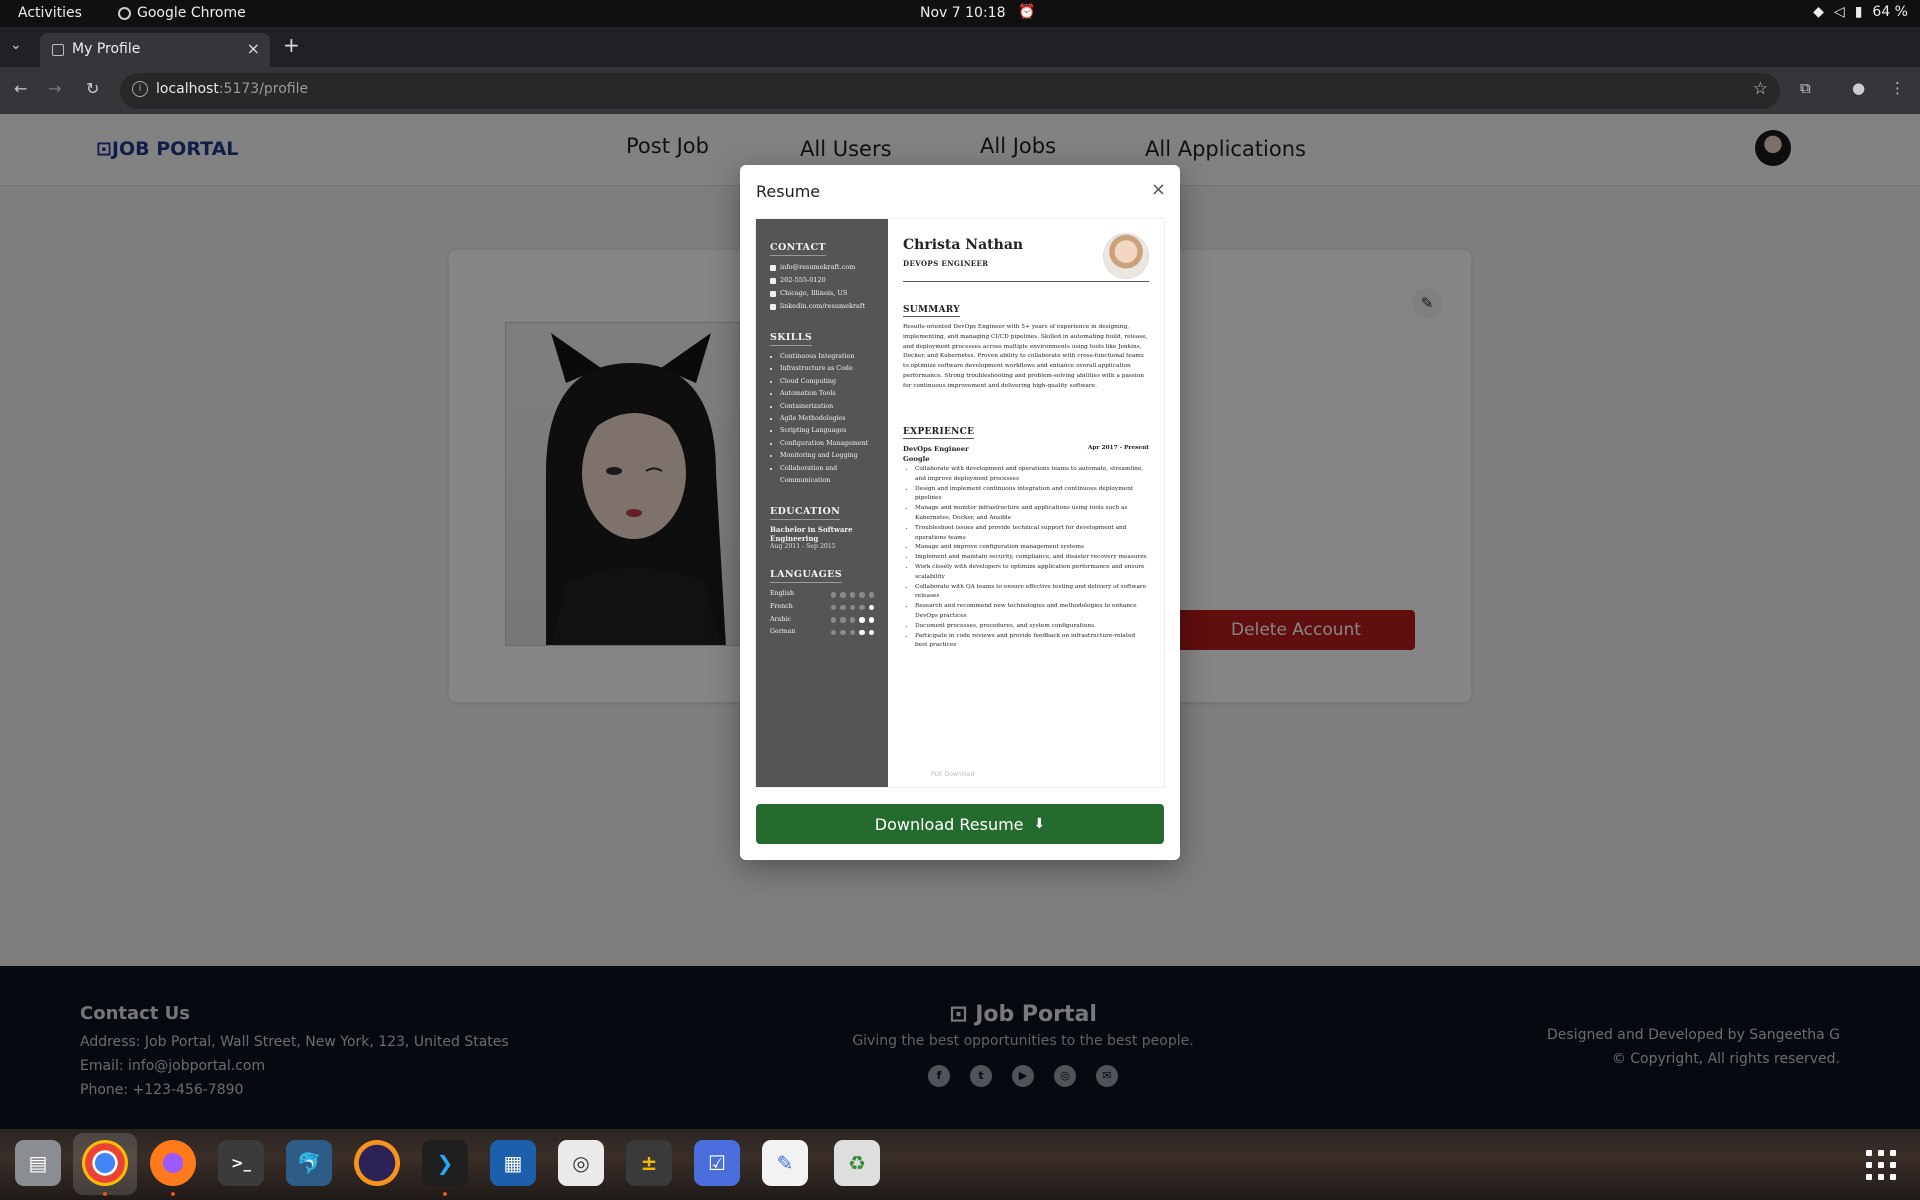  What do you see at coordinates (949, 824) in the screenshot?
I see `download-label: Download Resume` at bounding box center [949, 824].